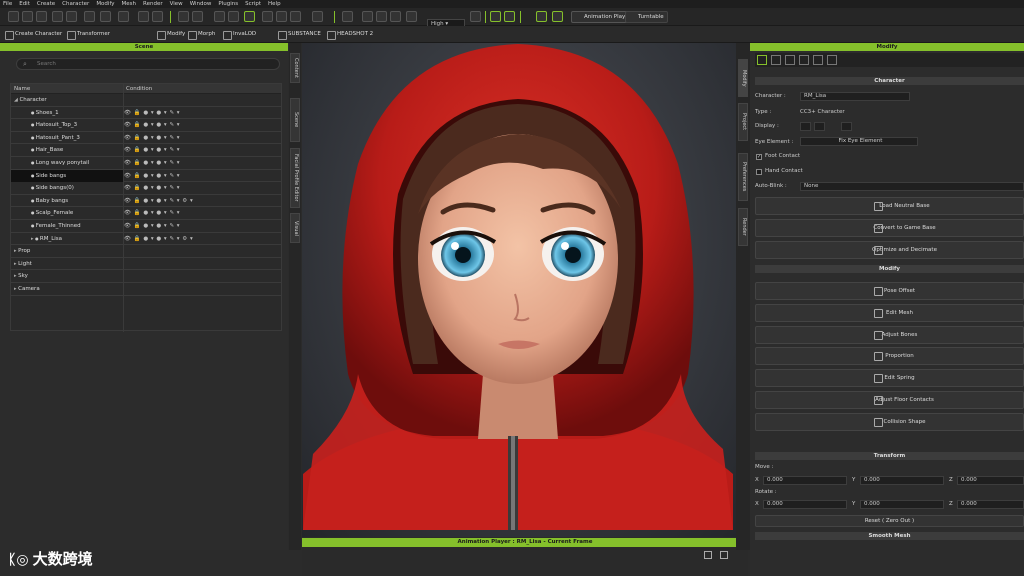 This screenshot has height=576, width=1024. I want to click on fix-eye-element-button: Fix Eye Element, so click(859, 141).